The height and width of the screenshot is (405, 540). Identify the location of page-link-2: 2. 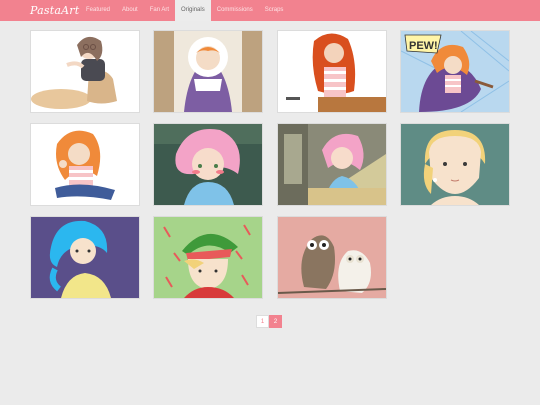
(275, 321).